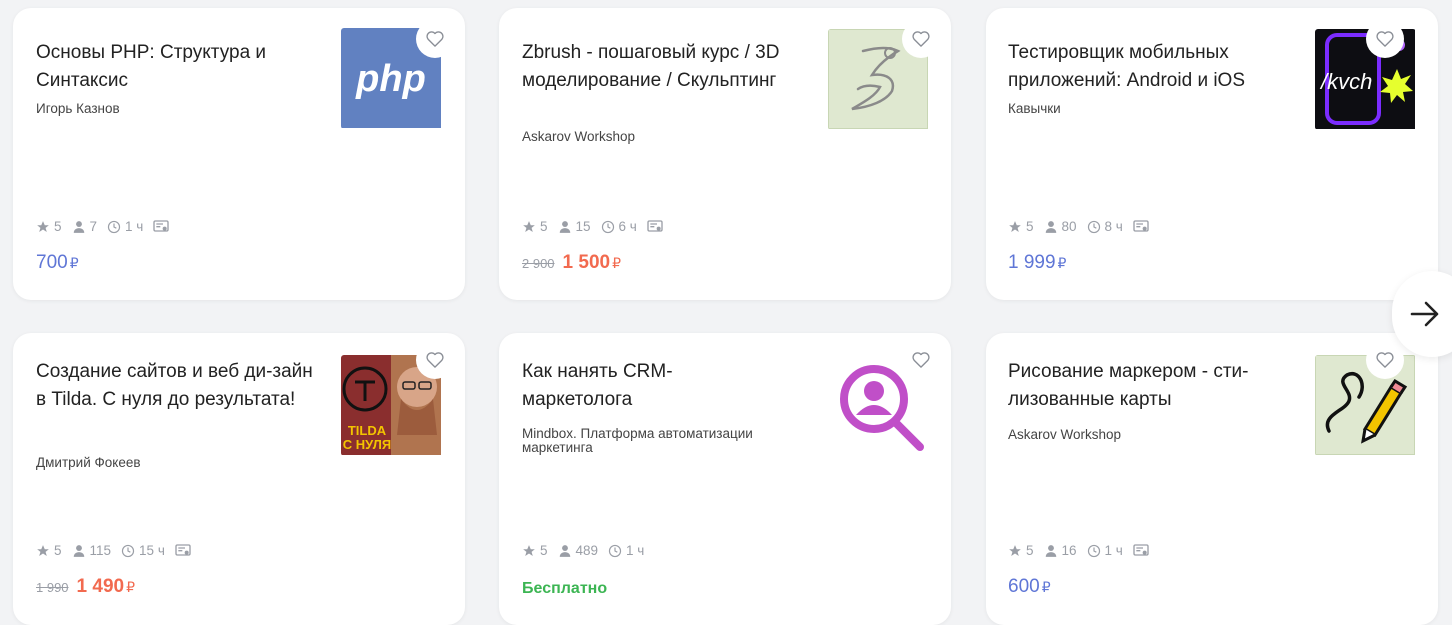 This screenshot has height=625, width=1452. I want to click on thumb-text: /kvch, so click(1345, 81).